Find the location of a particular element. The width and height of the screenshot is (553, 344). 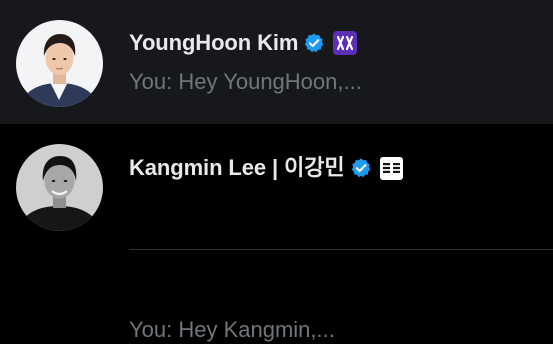

name-row: YoungHoon Kim is located at coordinates (243, 43).